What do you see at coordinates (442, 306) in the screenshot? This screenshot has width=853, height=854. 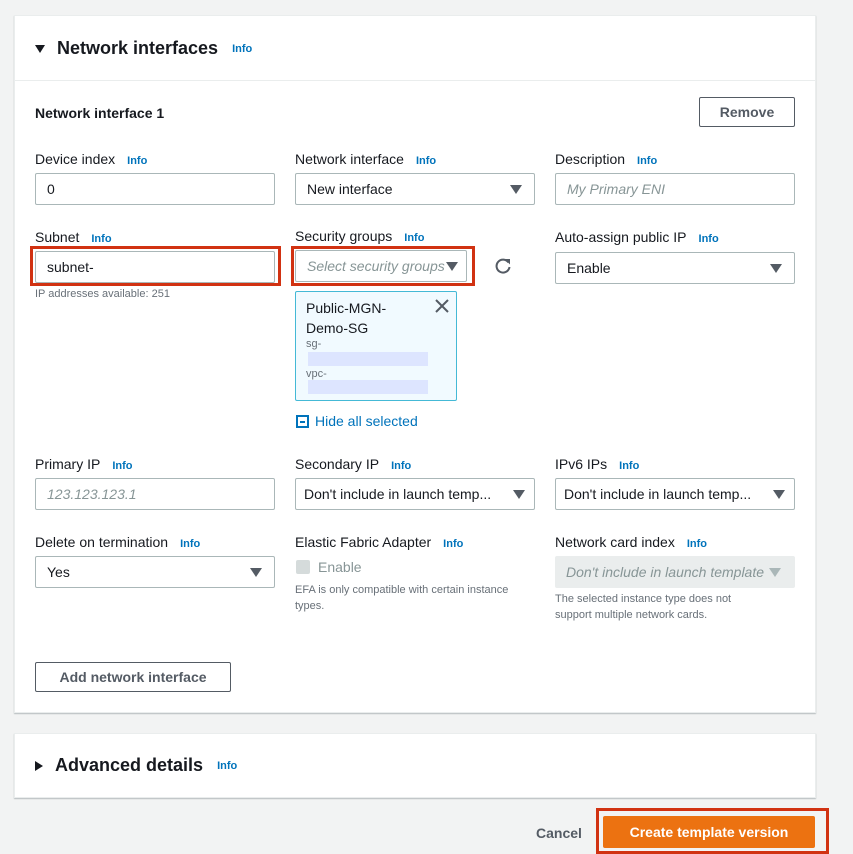 I see `close-icon` at bounding box center [442, 306].